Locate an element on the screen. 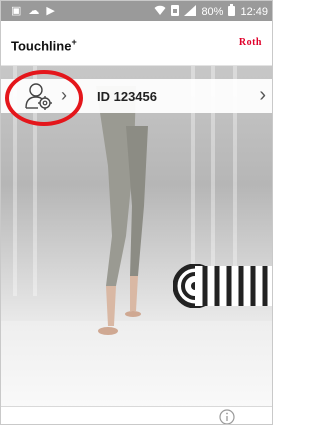  app-title-text: Touchline is located at coordinates (41, 46).